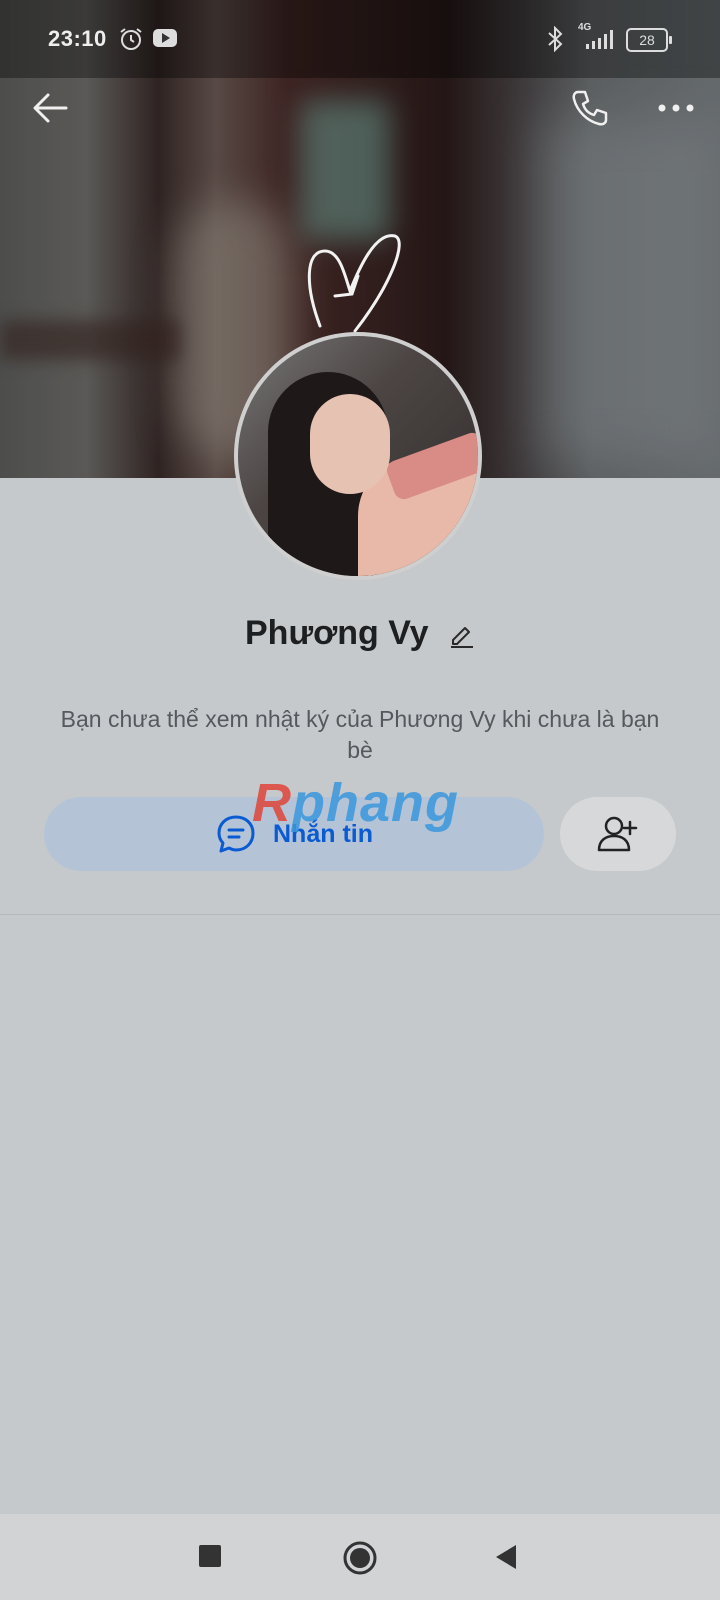  Describe the element at coordinates (360, 39) in the screenshot. I see `status-bar: 23:10 4G 28` at that location.